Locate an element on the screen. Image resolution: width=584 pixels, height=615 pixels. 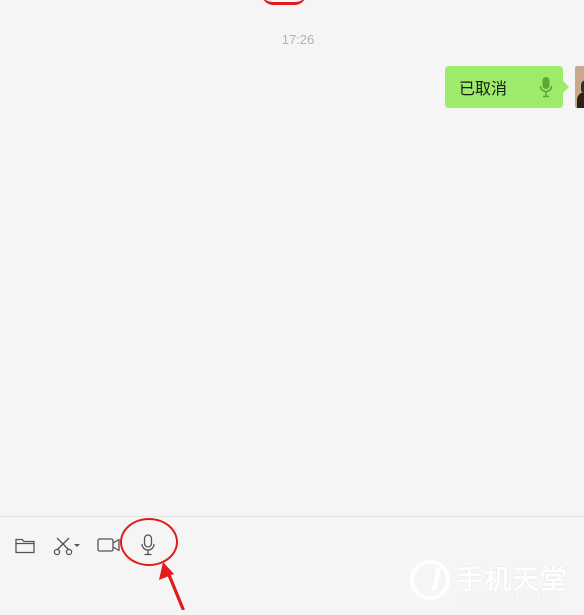
avatar is located at coordinates (579, 87).